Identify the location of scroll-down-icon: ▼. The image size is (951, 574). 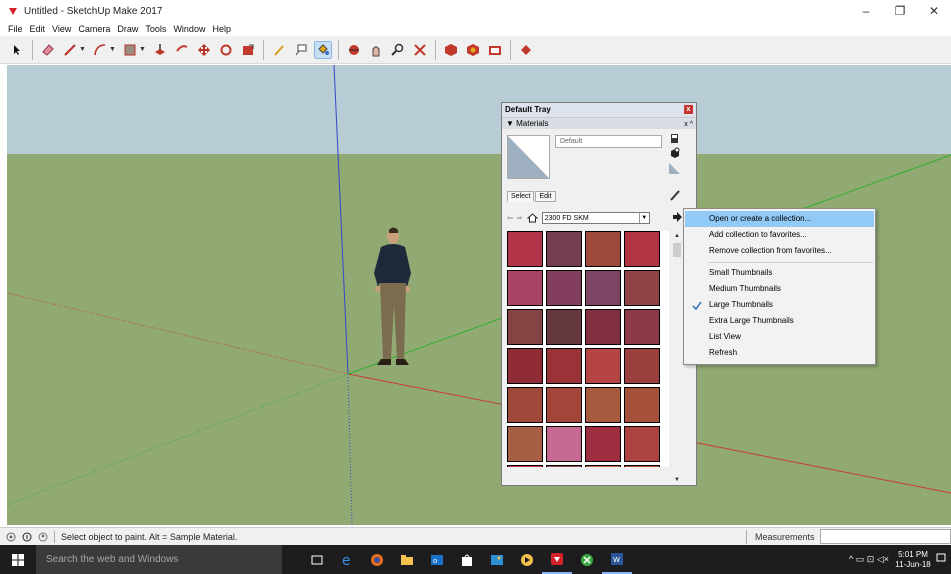
(677, 480).